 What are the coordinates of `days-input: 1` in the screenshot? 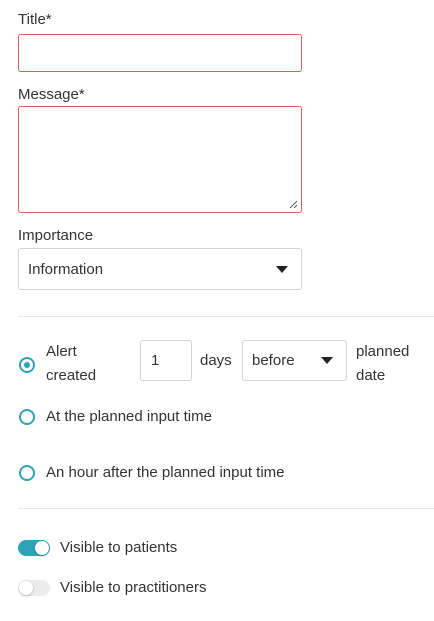 It's located at (166, 360).